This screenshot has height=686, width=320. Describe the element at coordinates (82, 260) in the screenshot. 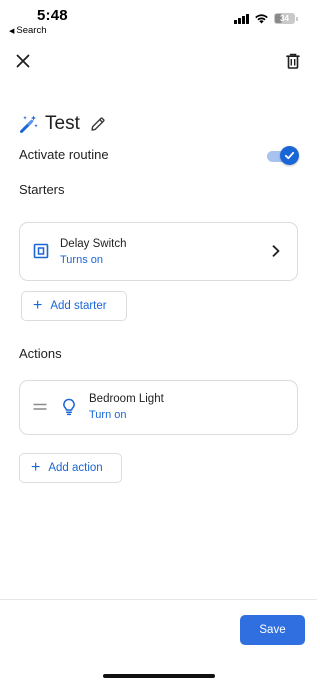

I see `starter-device-state: Turns on` at that location.